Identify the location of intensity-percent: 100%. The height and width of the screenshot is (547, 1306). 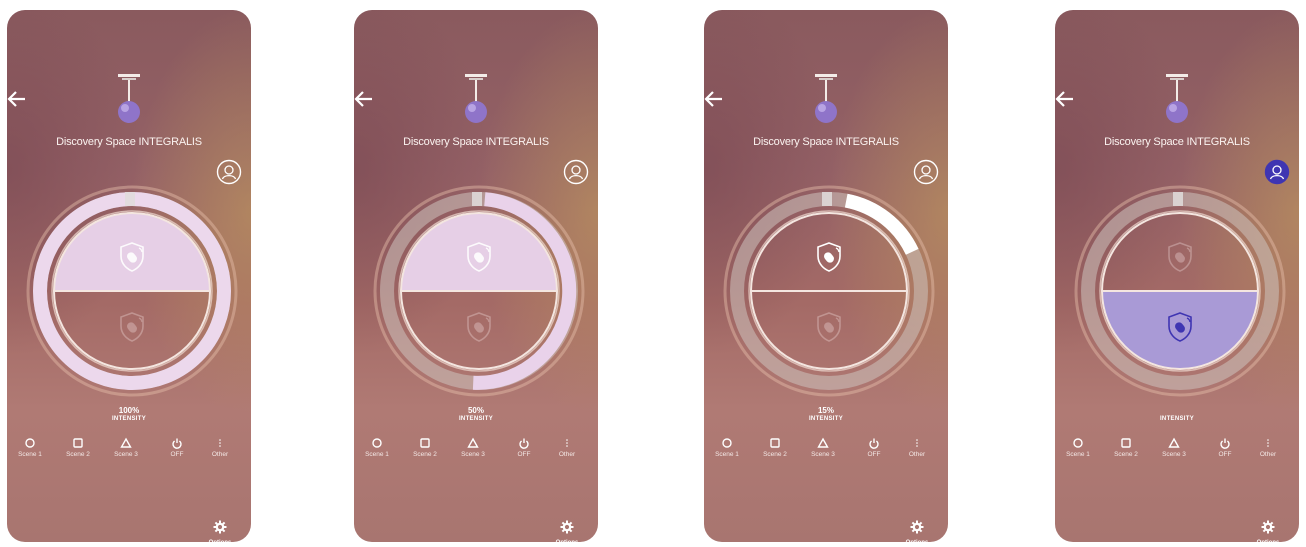
(129, 410).